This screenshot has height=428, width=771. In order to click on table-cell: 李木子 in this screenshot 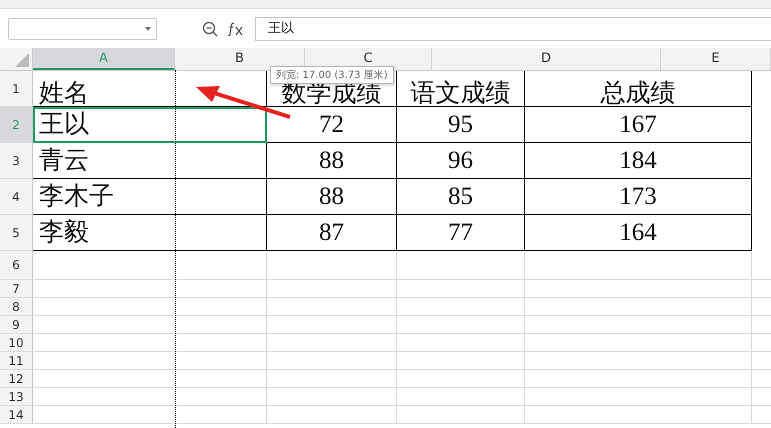, I will do `click(150, 197)`.